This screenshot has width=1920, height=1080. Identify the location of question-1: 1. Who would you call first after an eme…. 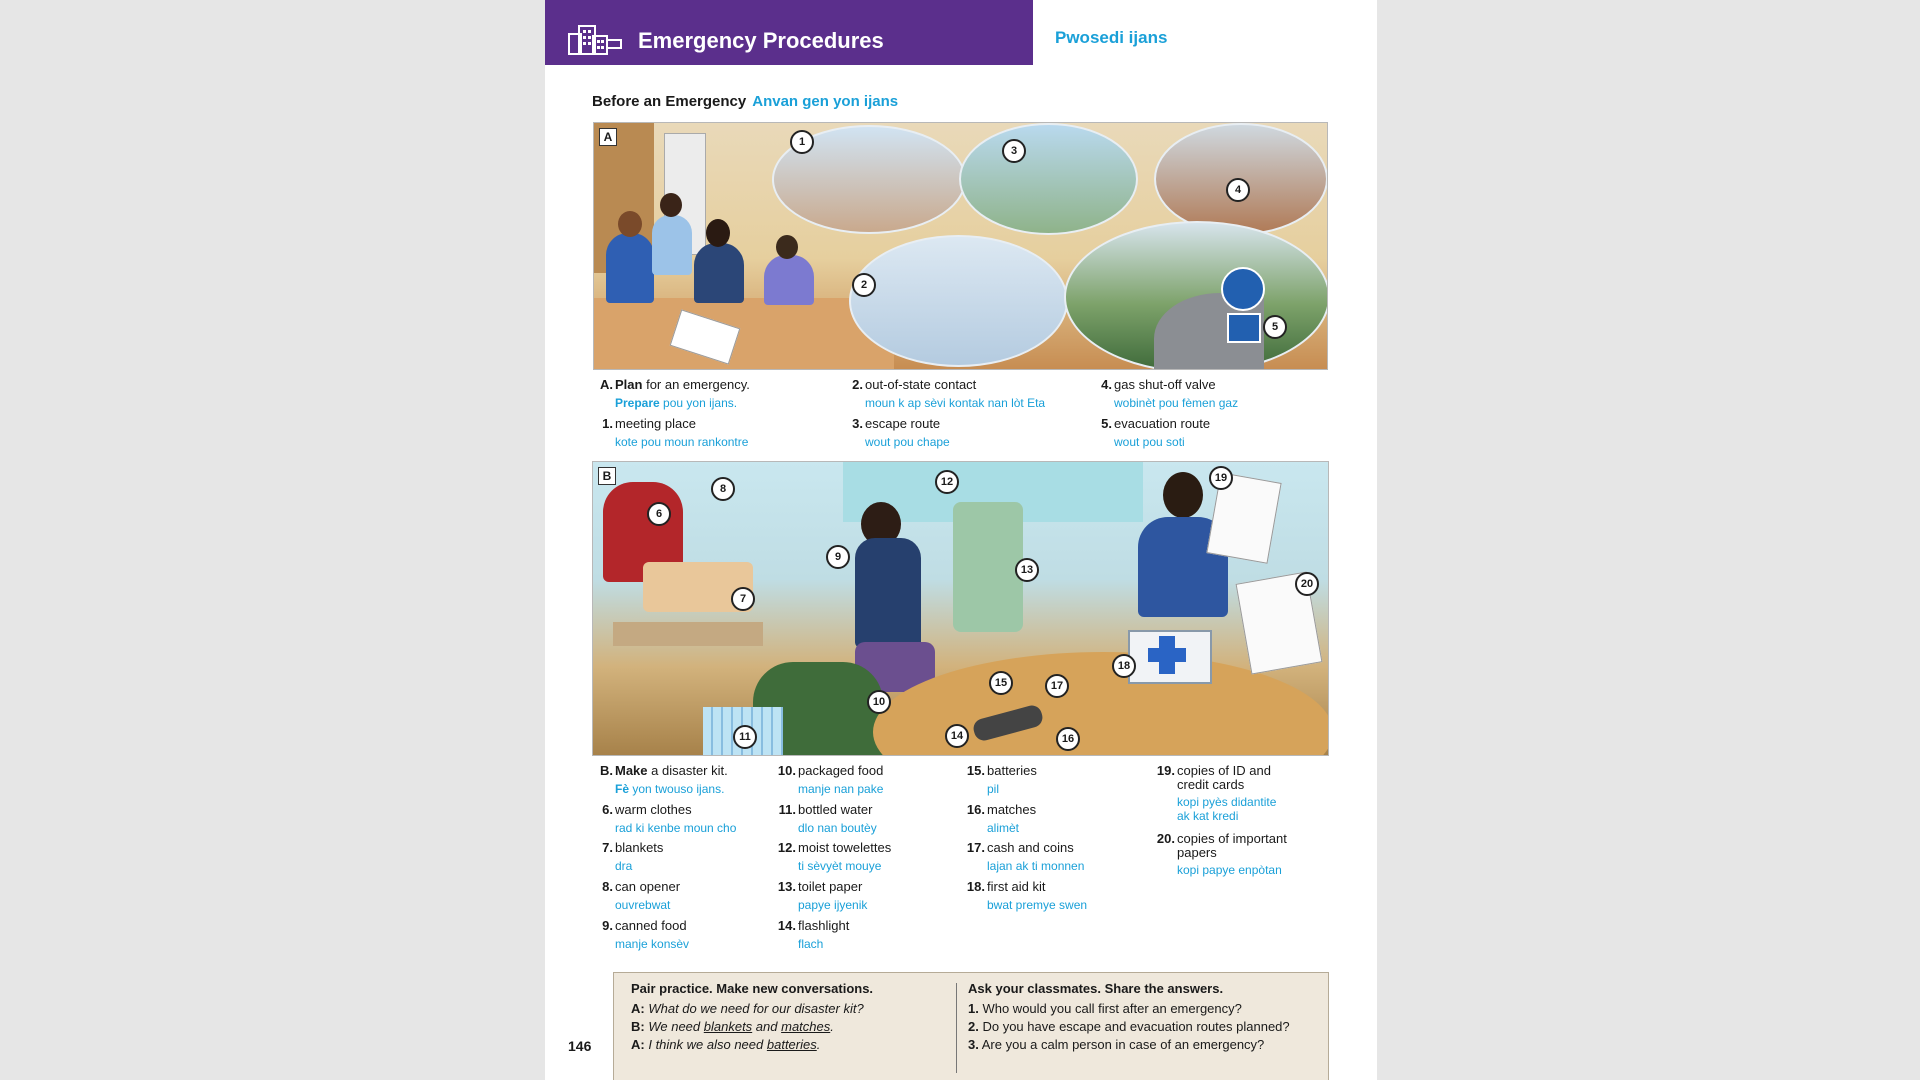
(1105, 1008).